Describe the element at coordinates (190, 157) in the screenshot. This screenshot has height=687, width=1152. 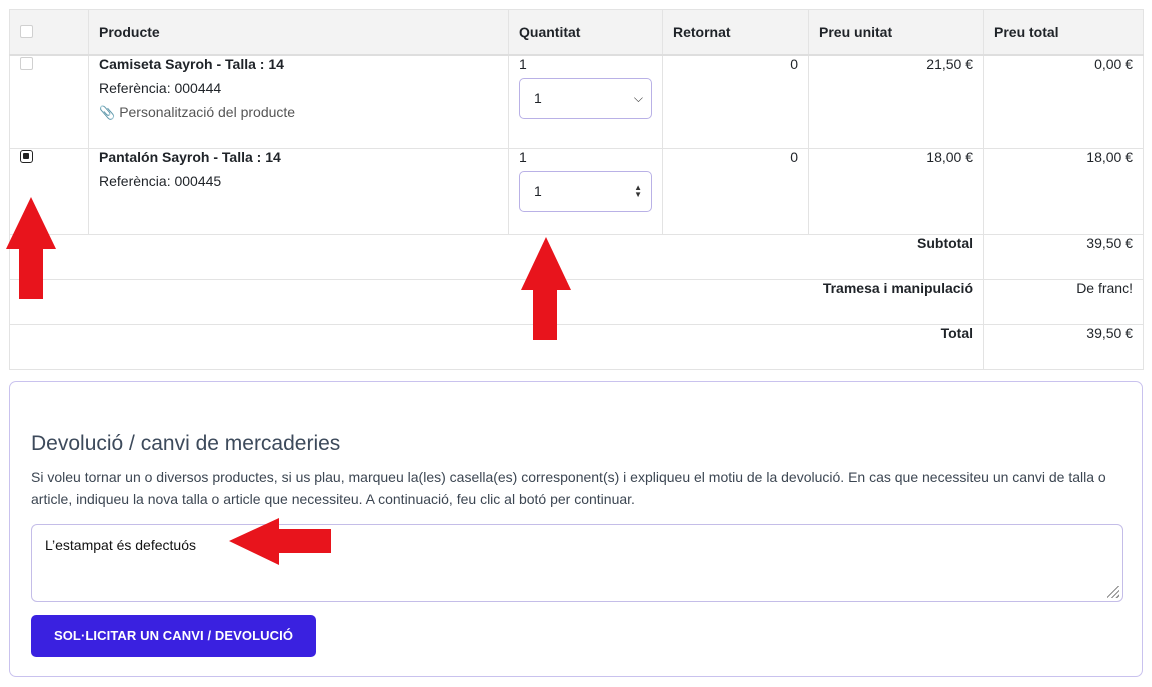
I see `product-name: Pantalón Sayroh - Talla : 14` at that location.